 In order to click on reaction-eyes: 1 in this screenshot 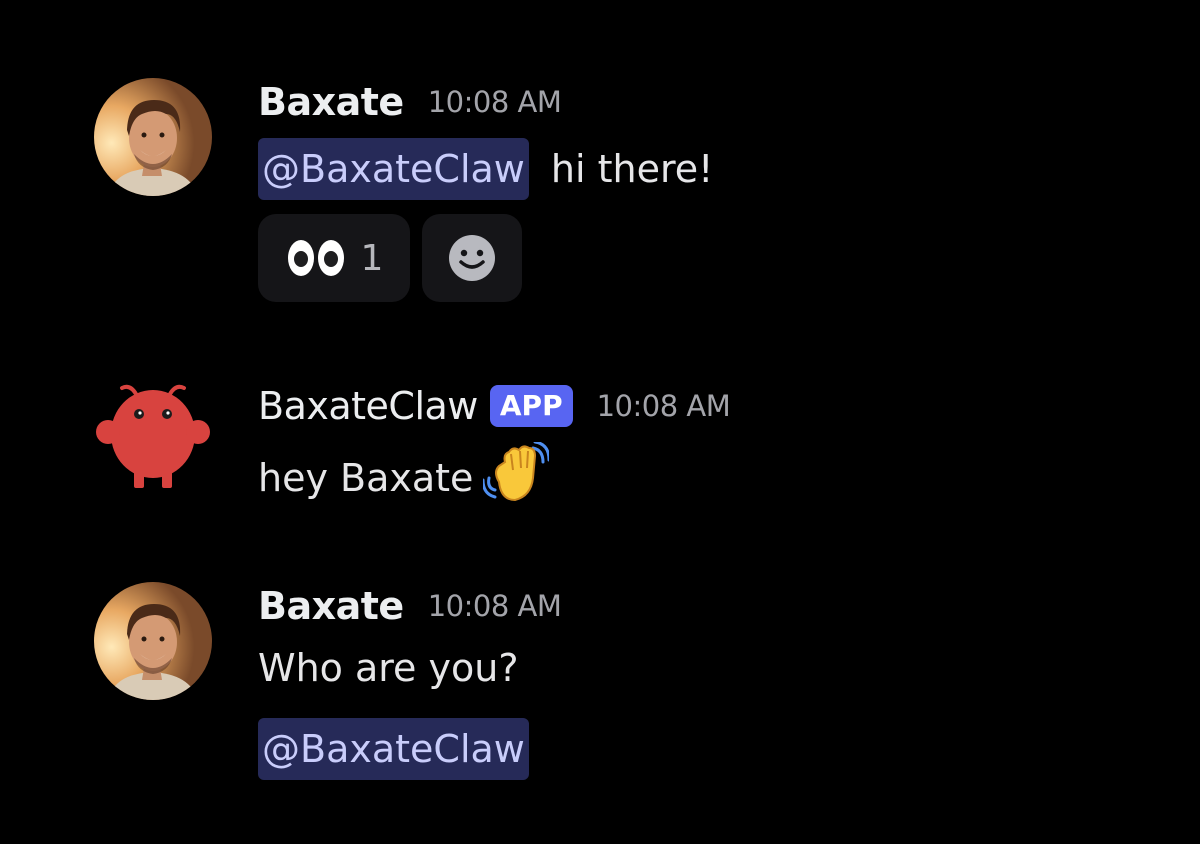, I will do `click(334, 258)`.